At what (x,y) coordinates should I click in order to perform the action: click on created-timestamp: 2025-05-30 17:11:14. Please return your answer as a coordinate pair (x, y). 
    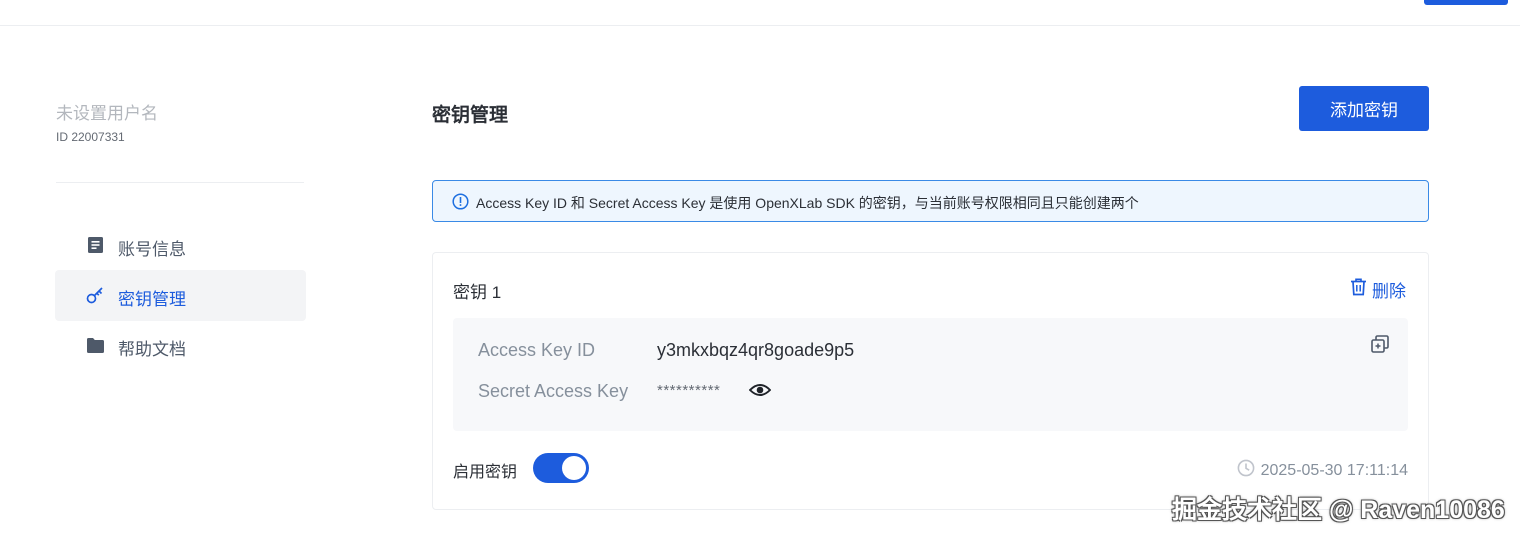
    Looking at the image, I should click on (1322, 470).